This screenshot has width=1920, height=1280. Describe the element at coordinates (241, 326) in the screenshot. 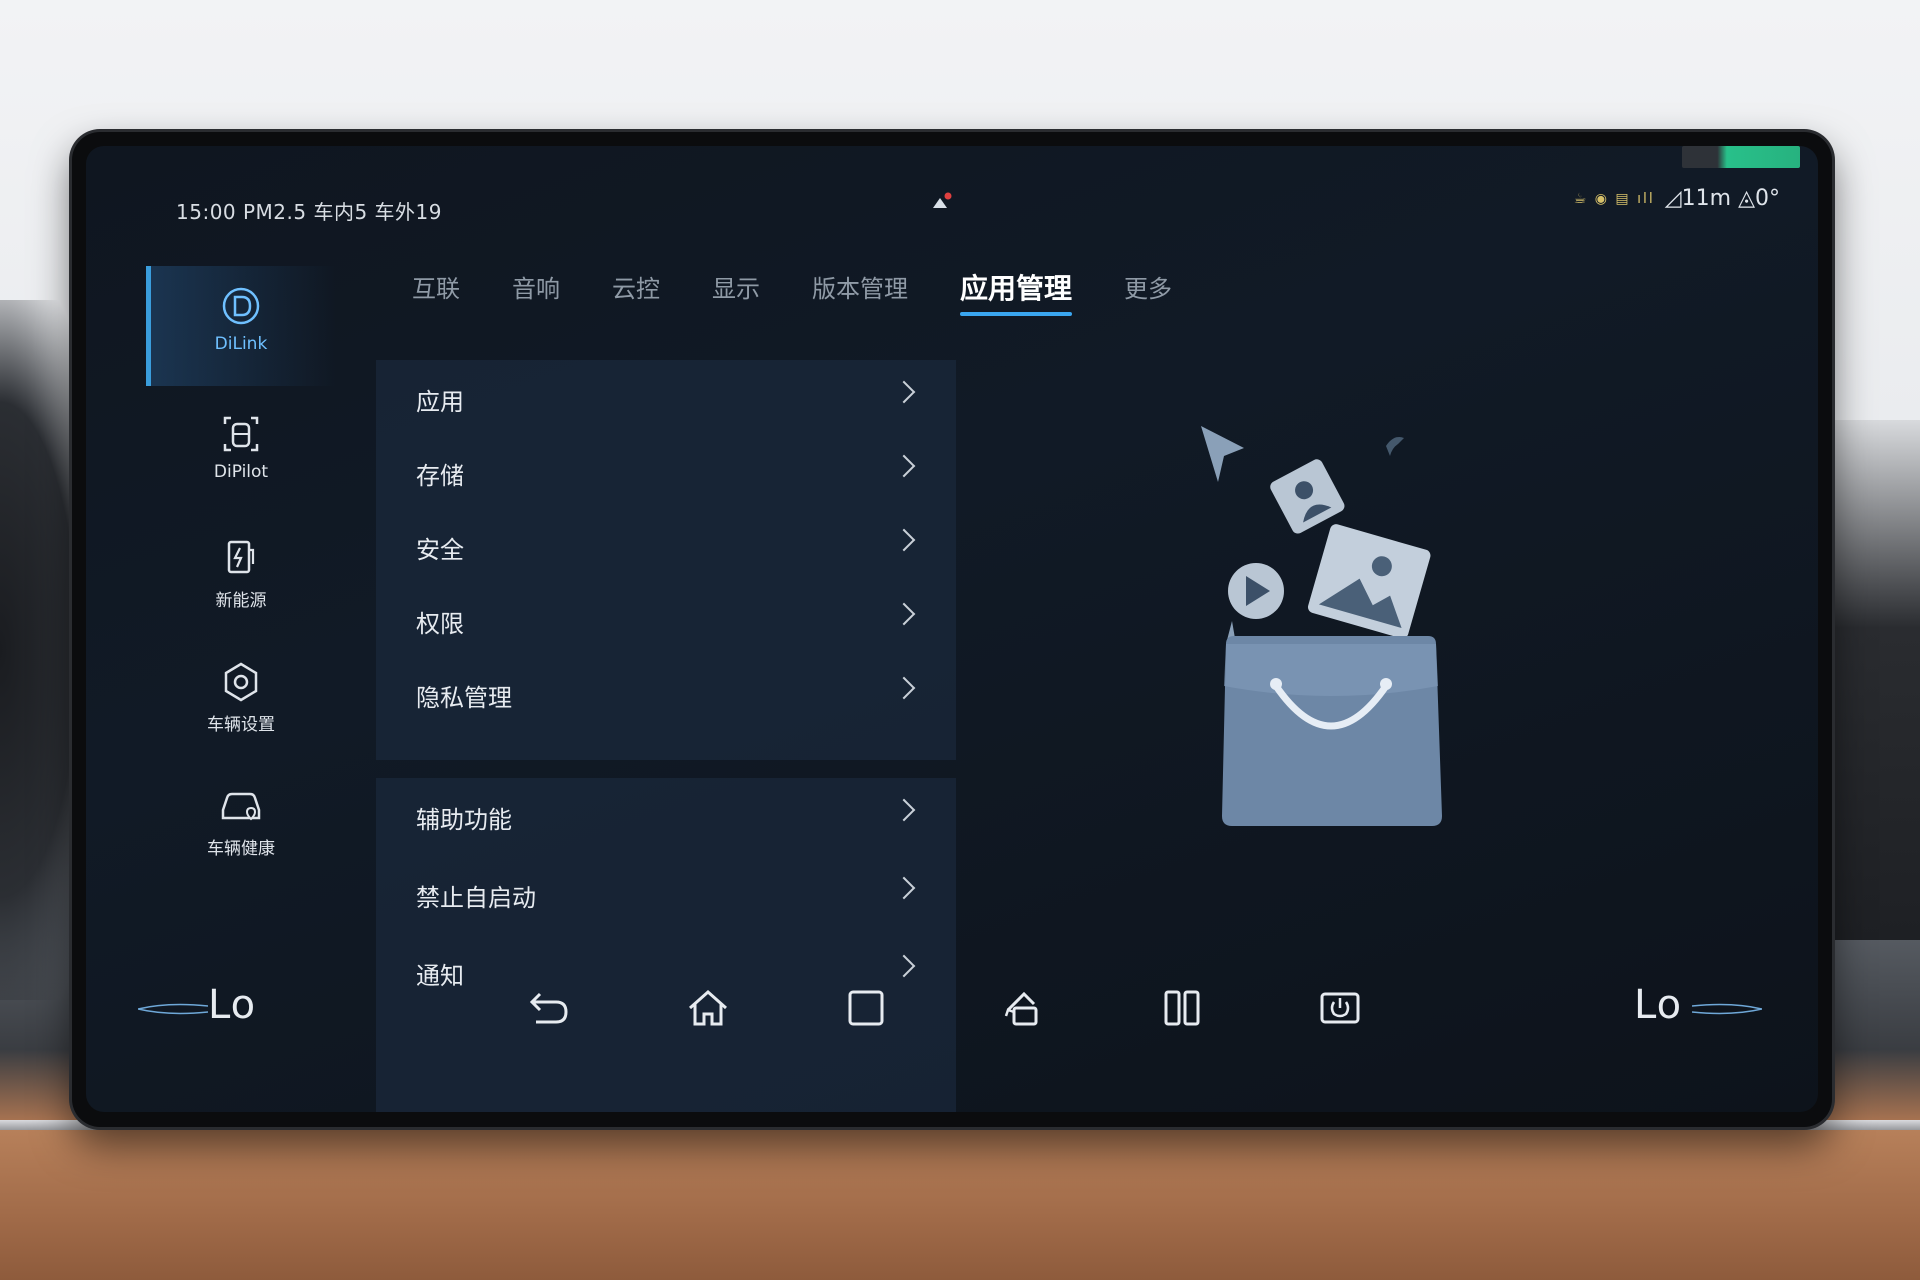

I see `sidebar-item-dilink: DiLink` at that location.